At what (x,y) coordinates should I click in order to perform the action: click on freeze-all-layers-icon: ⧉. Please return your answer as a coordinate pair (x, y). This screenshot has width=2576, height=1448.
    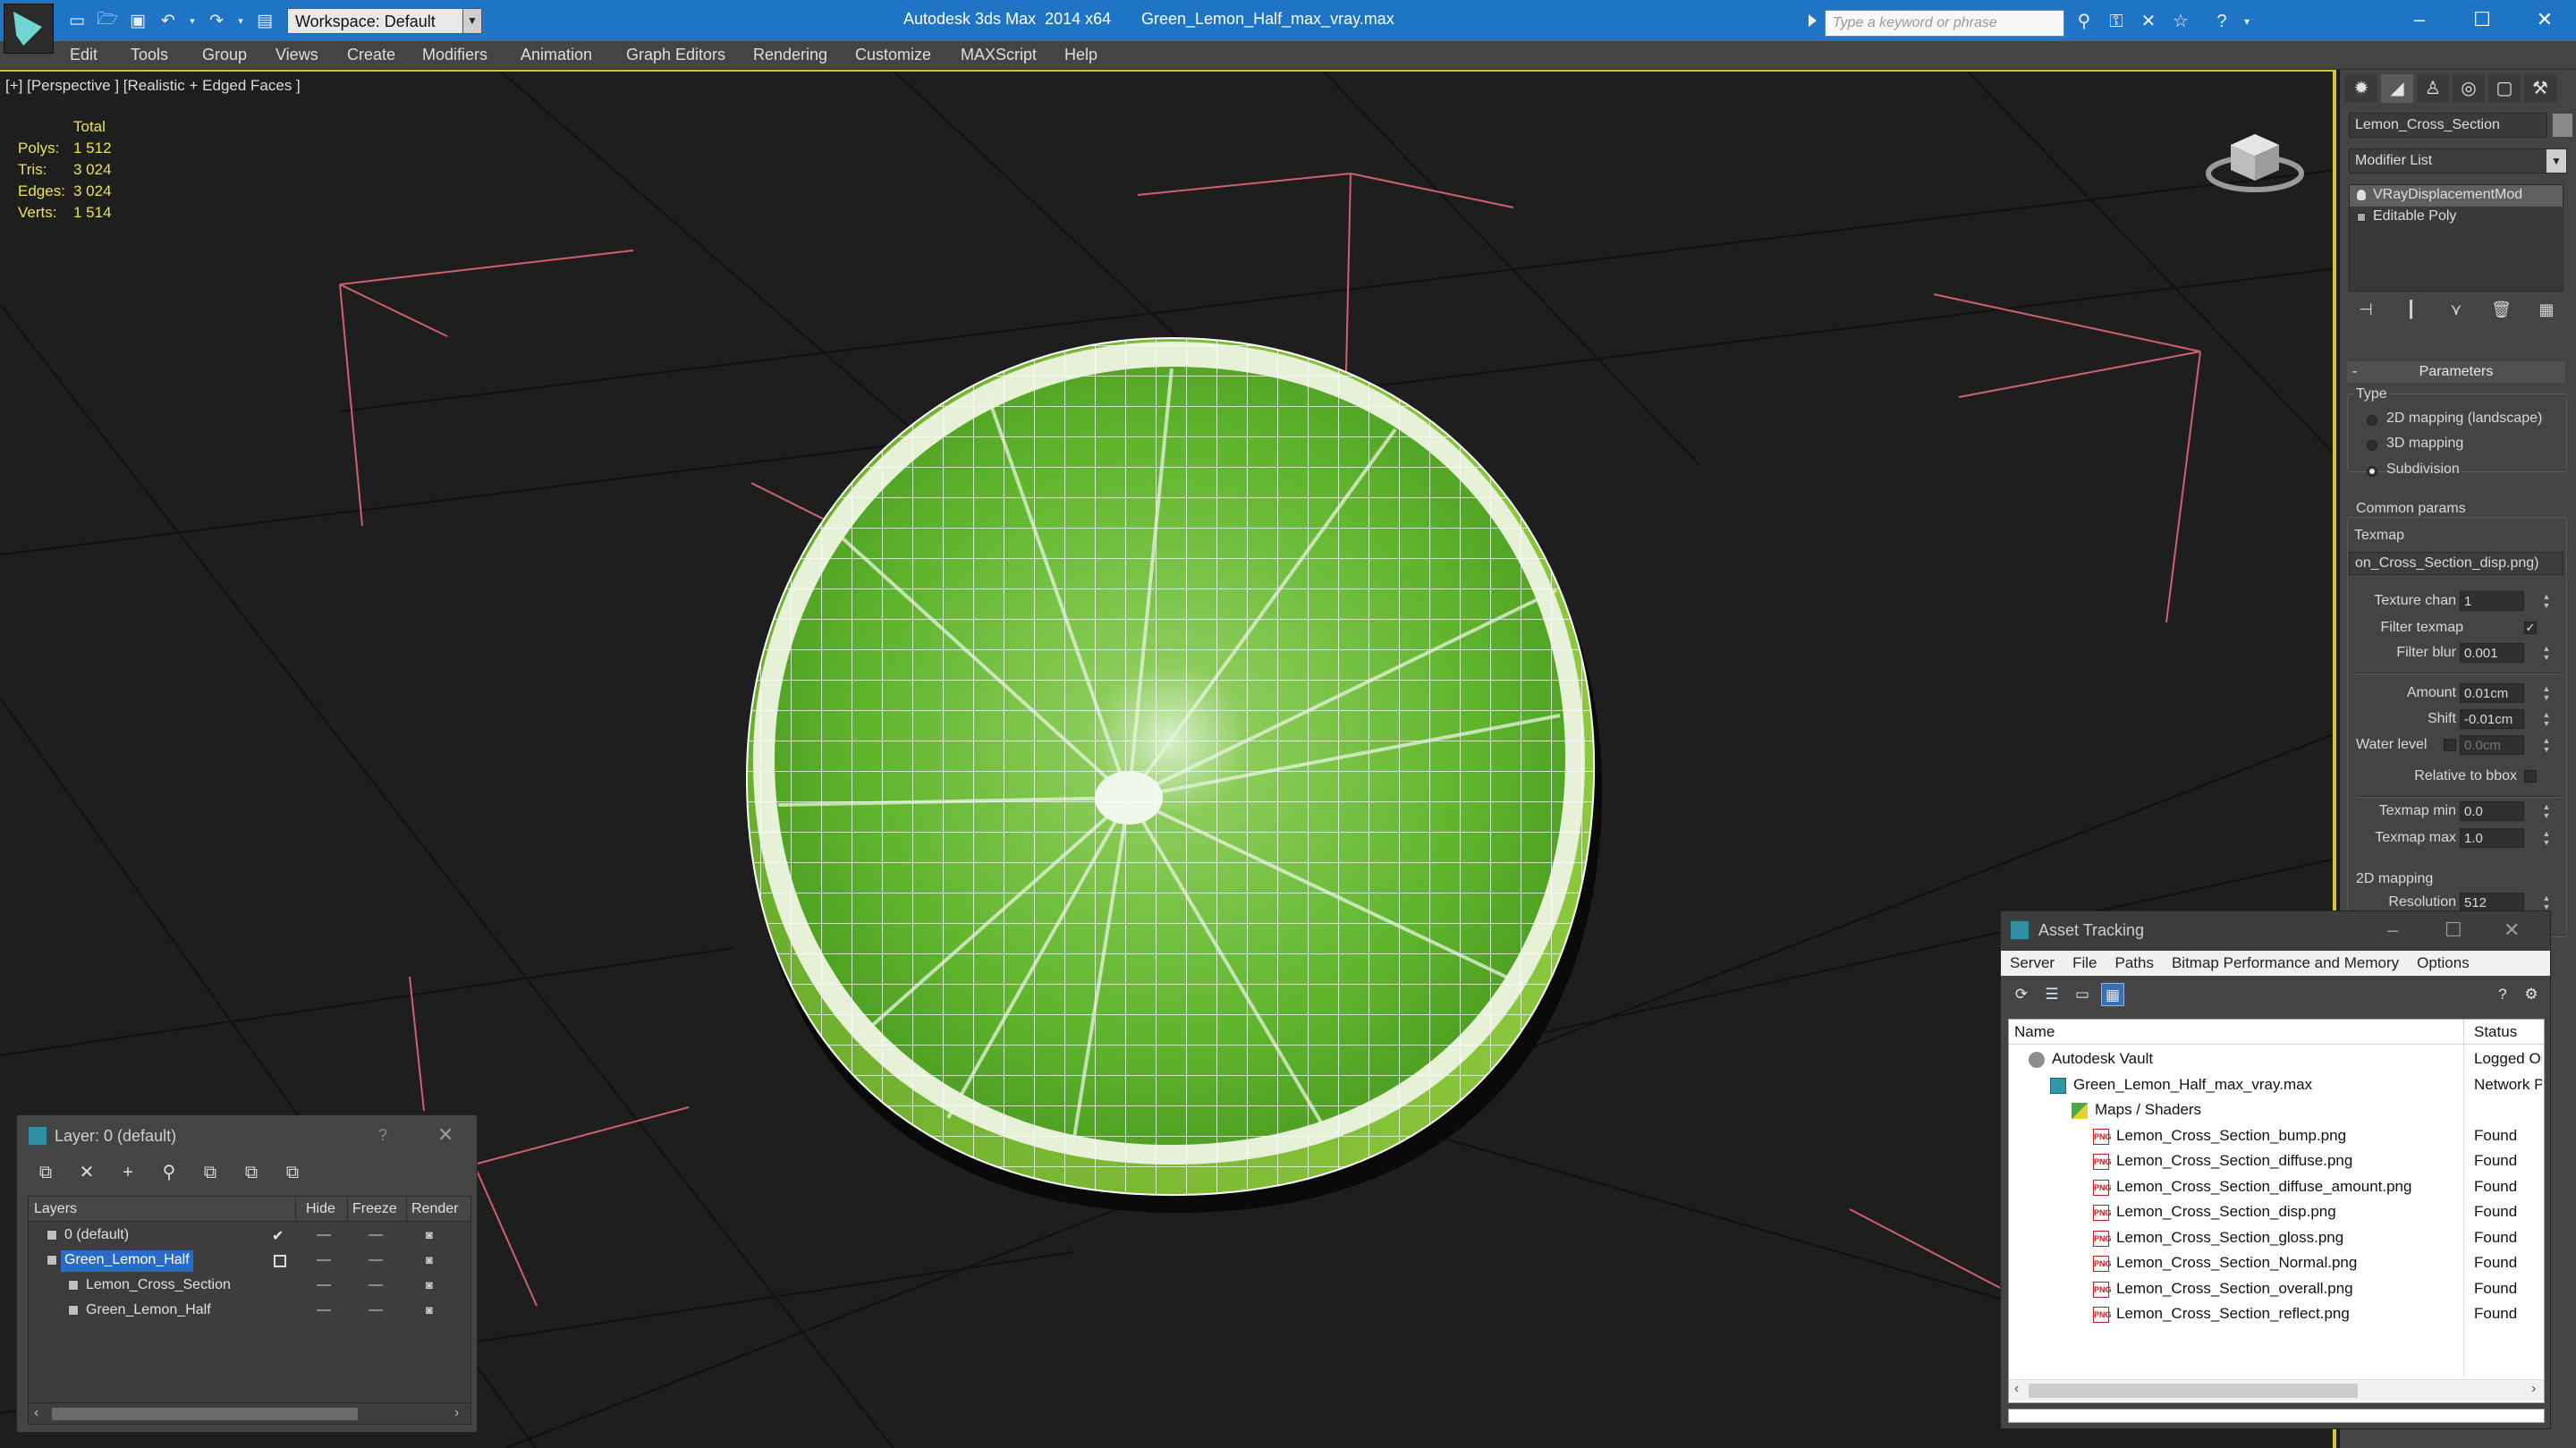
    Looking at the image, I should click on (292, 1172).